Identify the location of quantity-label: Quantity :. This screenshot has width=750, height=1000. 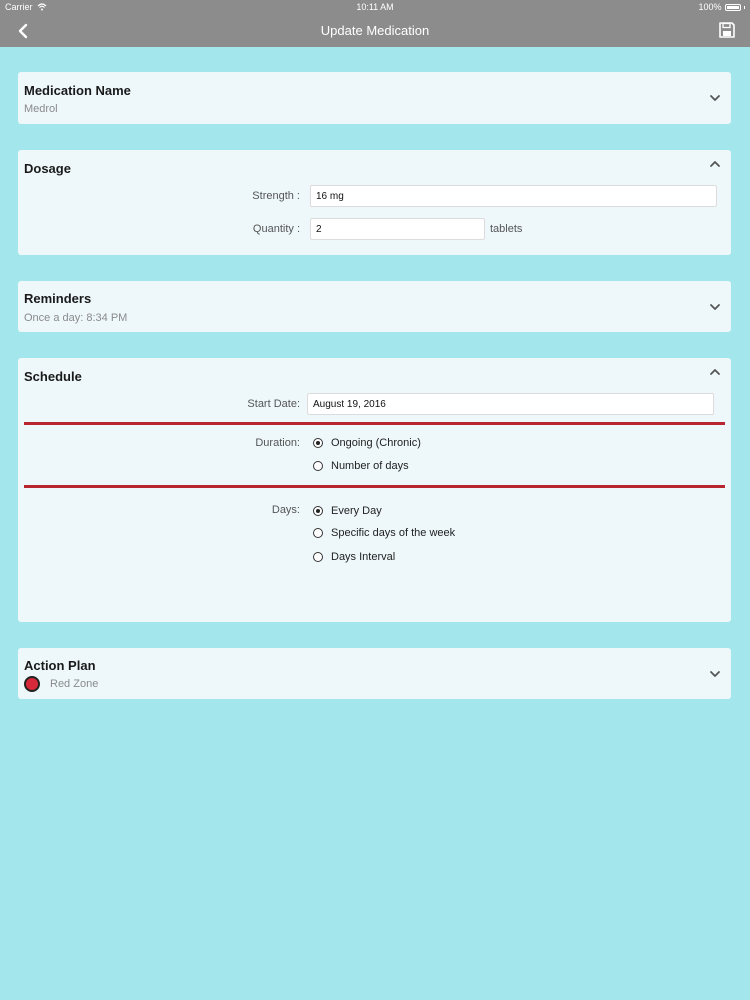
(276, 229).